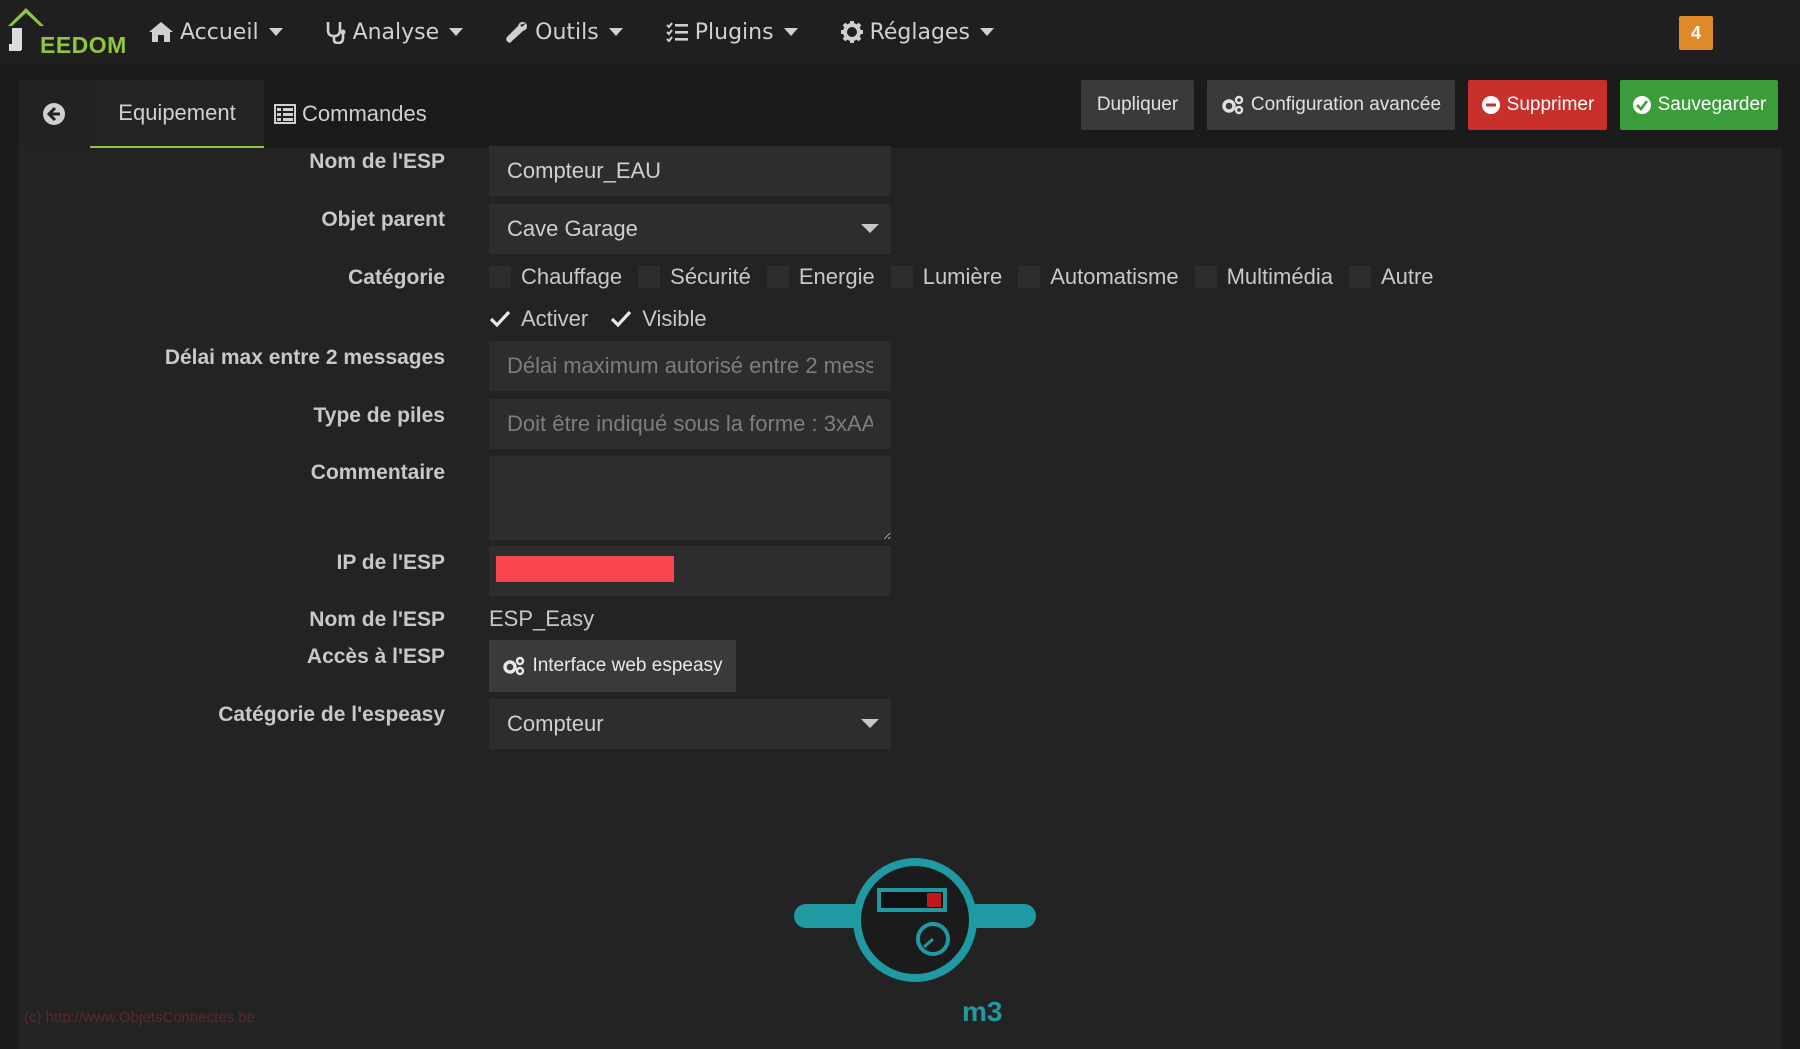  I want to click on advanced-config-label: Configuration avancée, so click(1346, 104).